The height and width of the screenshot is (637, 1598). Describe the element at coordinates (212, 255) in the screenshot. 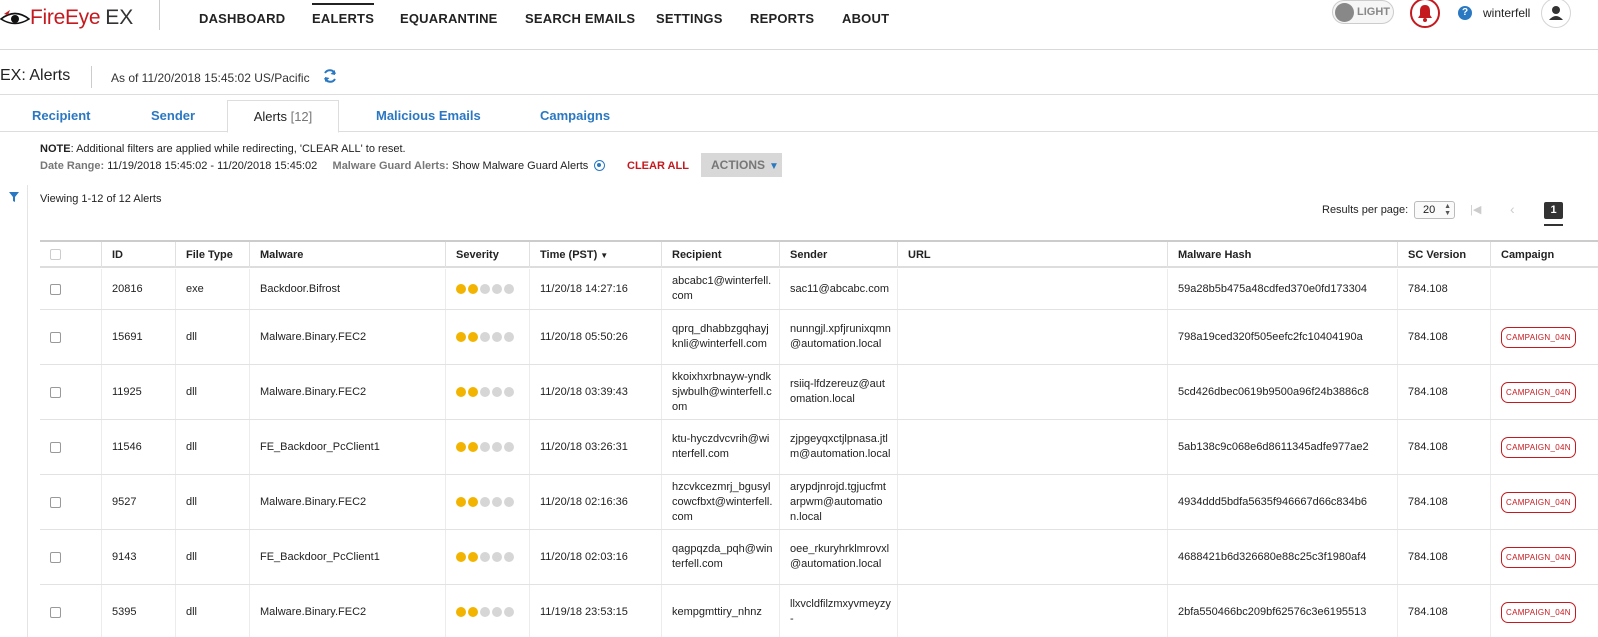

I see `col-file-type: File Type` at that location.